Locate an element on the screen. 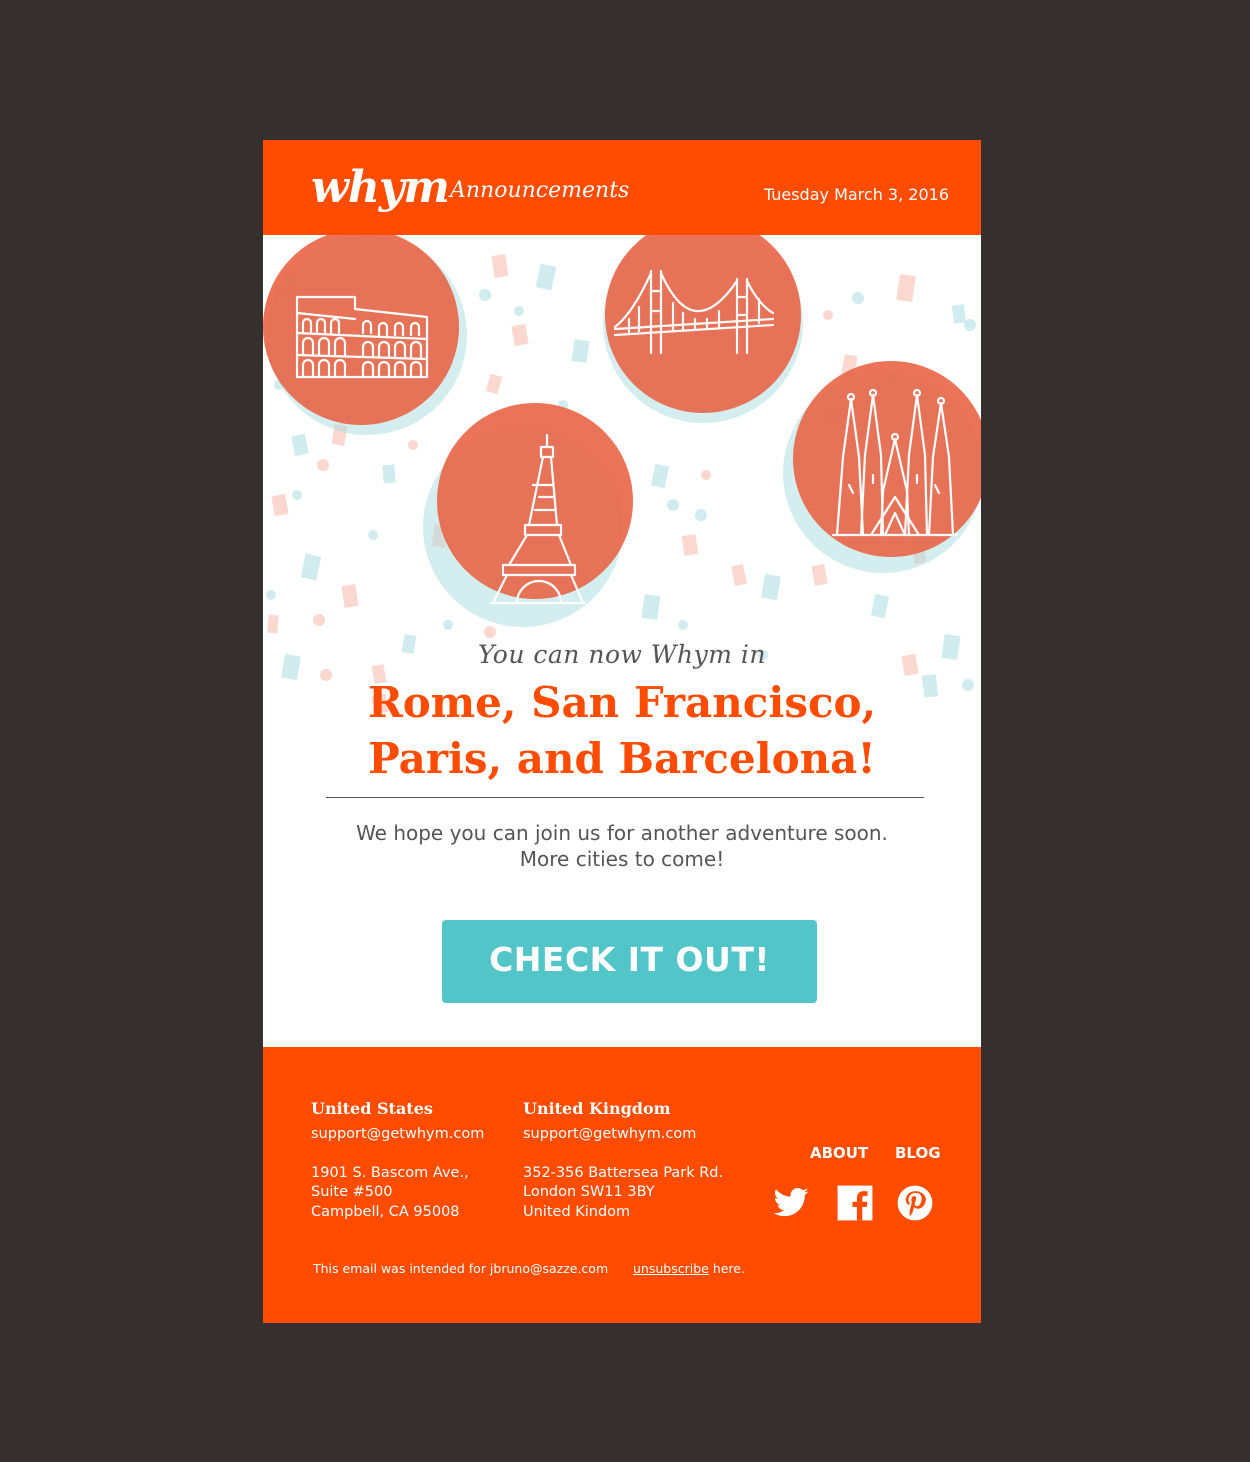 This screenshot has width=1250, height=1462. blog-link: BLOG is located at coordinates (918, 1153).